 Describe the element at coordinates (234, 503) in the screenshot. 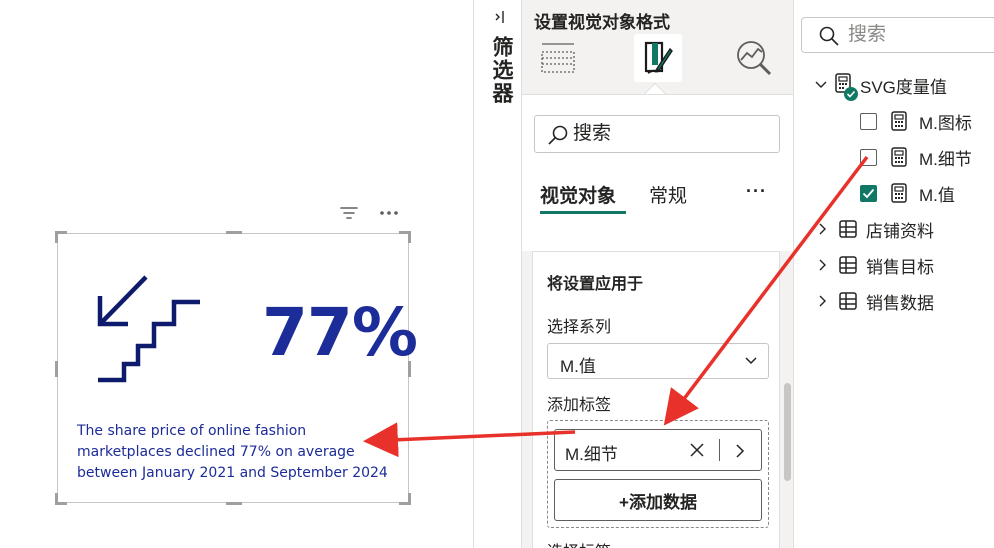

I see `resize-handle-bottom` at that location.